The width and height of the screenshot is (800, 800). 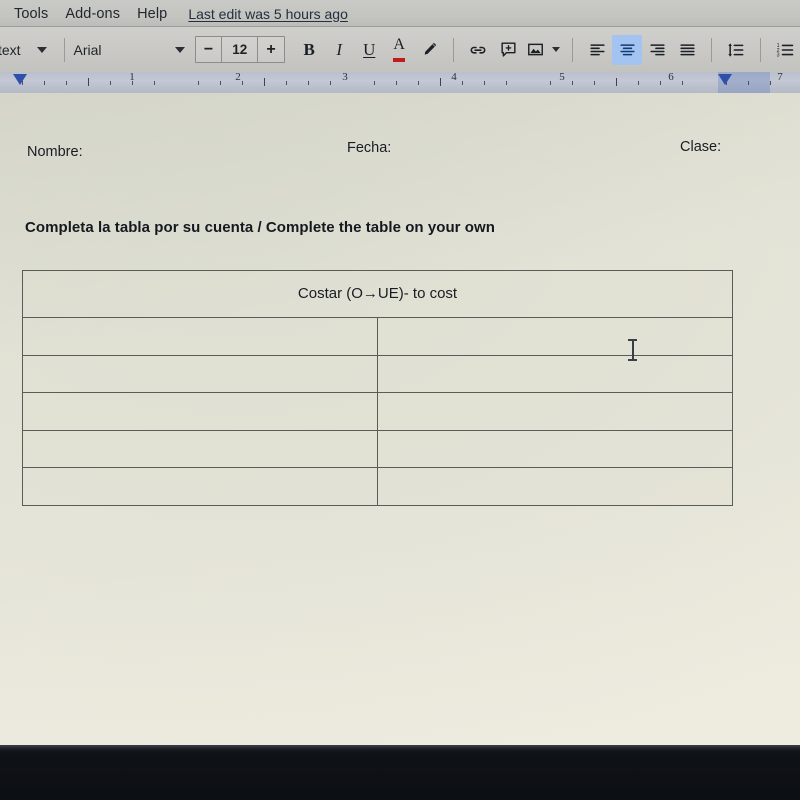 What do you see at coordinates (369, 148) in the screenshot?
I see `field-label-fecha: Fecha:` at bounding box center [369, 148].